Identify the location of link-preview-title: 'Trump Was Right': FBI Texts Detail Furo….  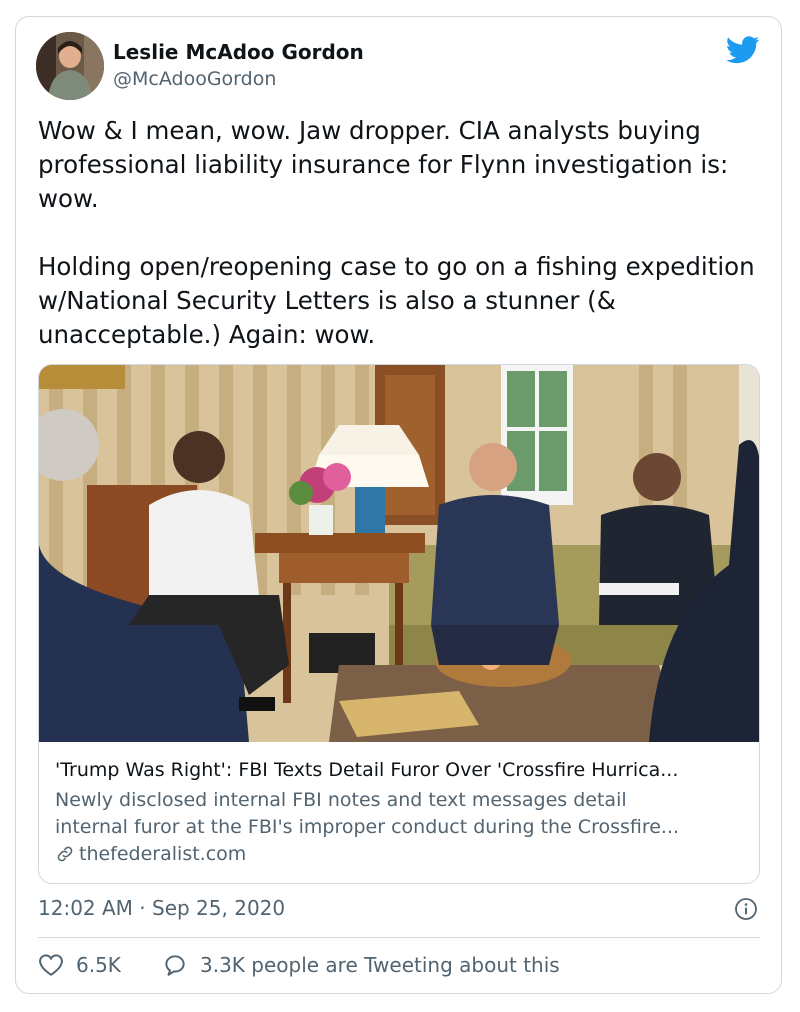
(405, 770).